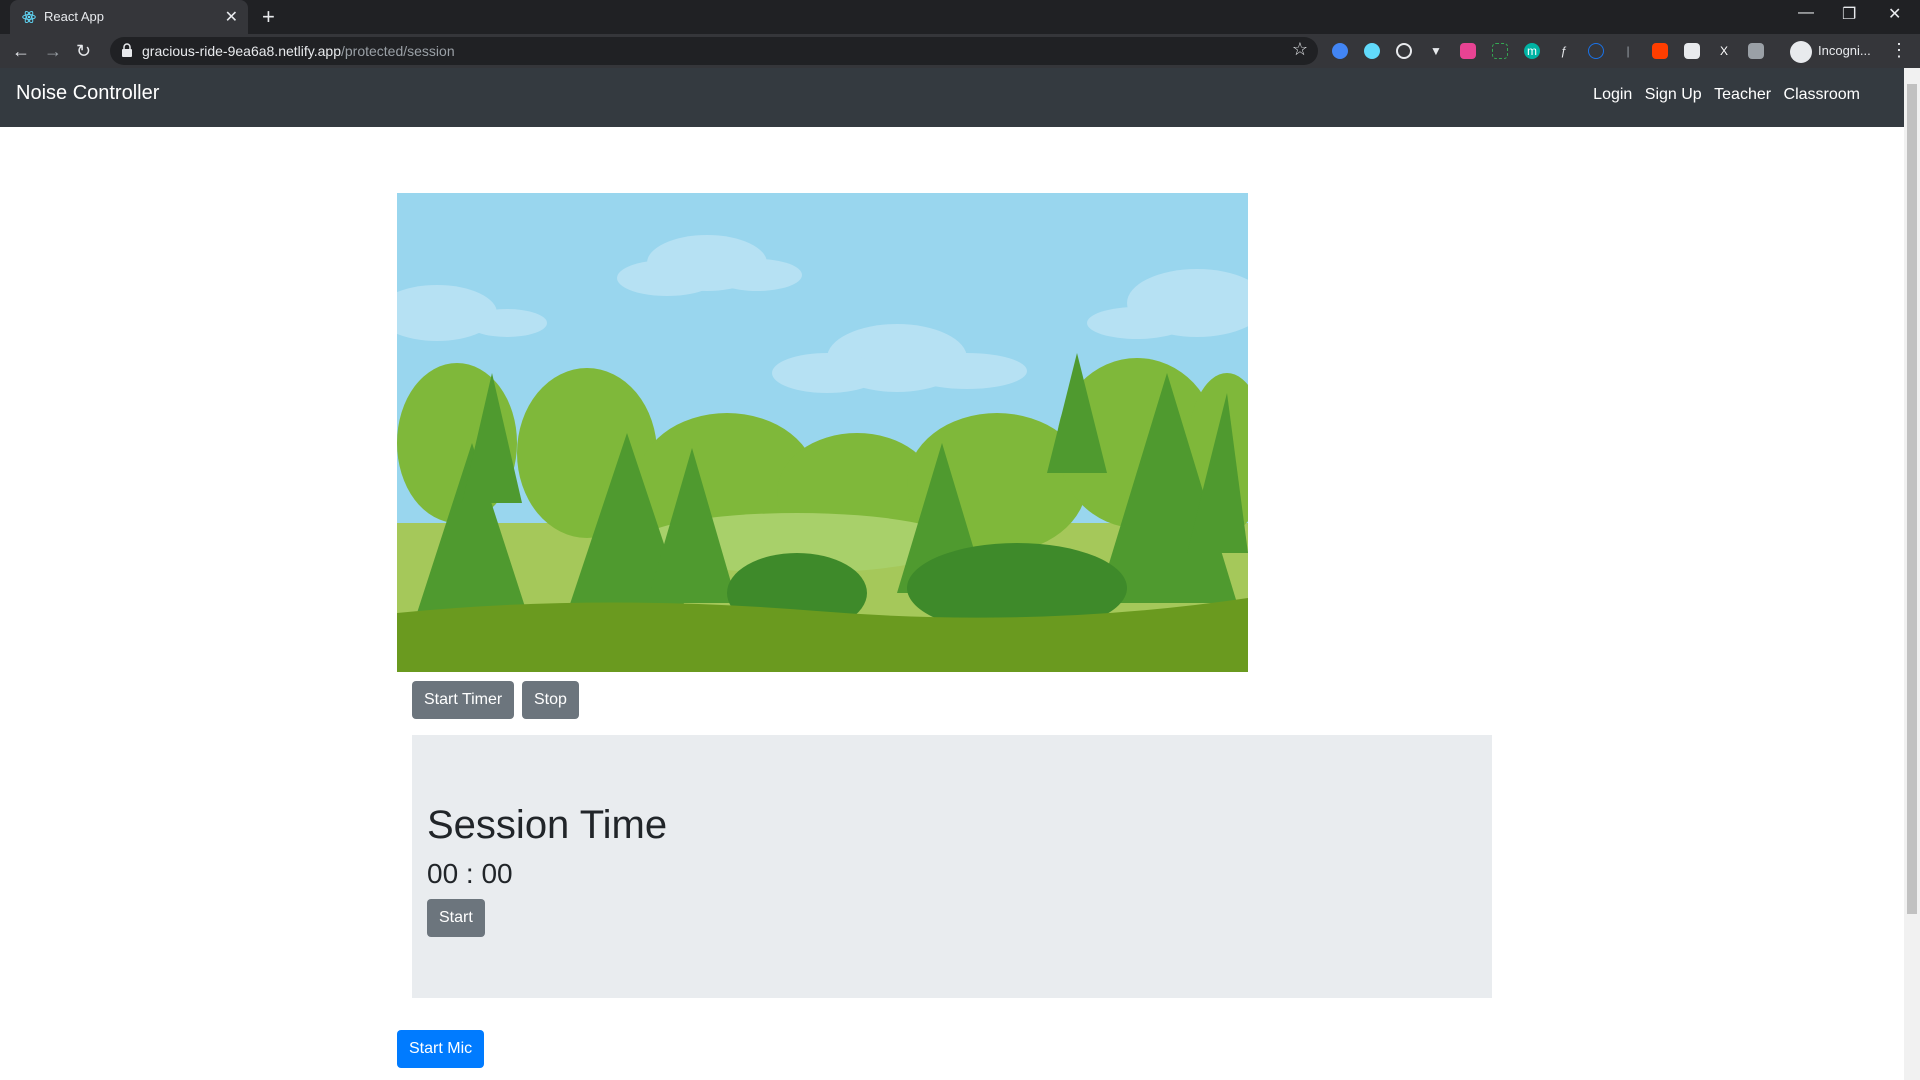  I want to click on svelte-devtools-icon, so click(1660, 51).